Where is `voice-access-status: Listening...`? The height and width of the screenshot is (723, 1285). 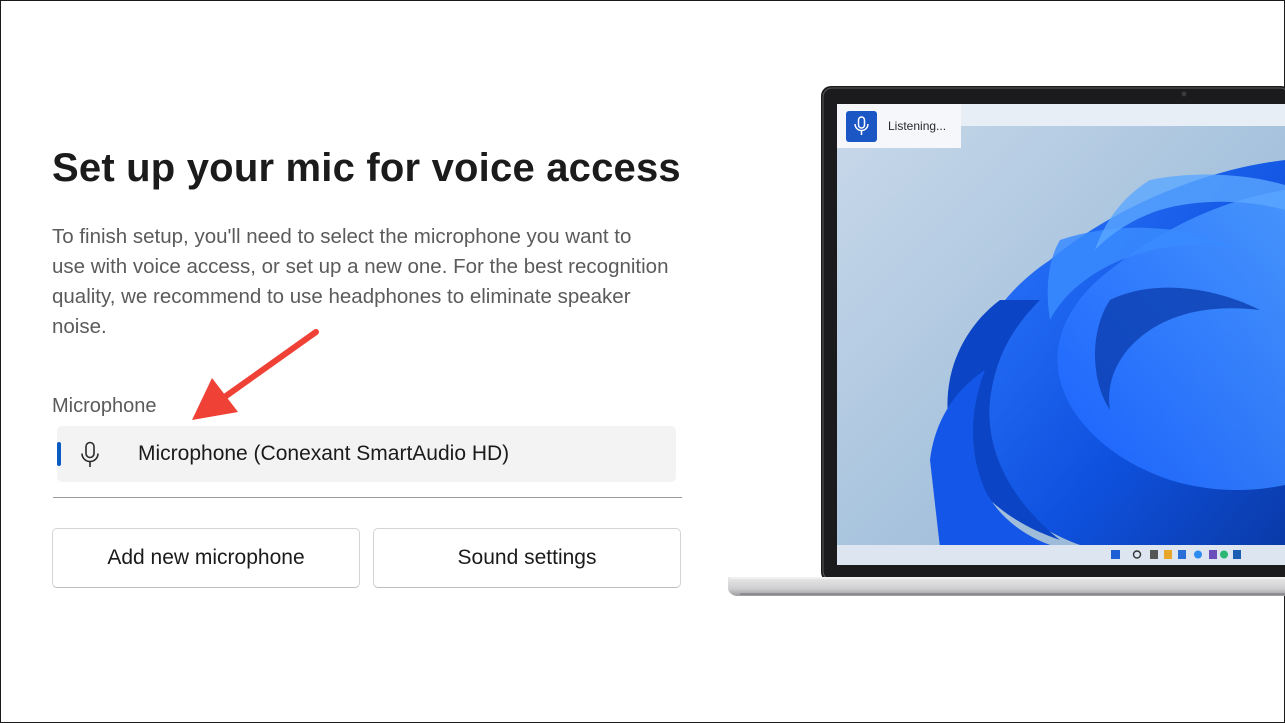 voice-access-status: Listening... is located at coordinates (917, 126).